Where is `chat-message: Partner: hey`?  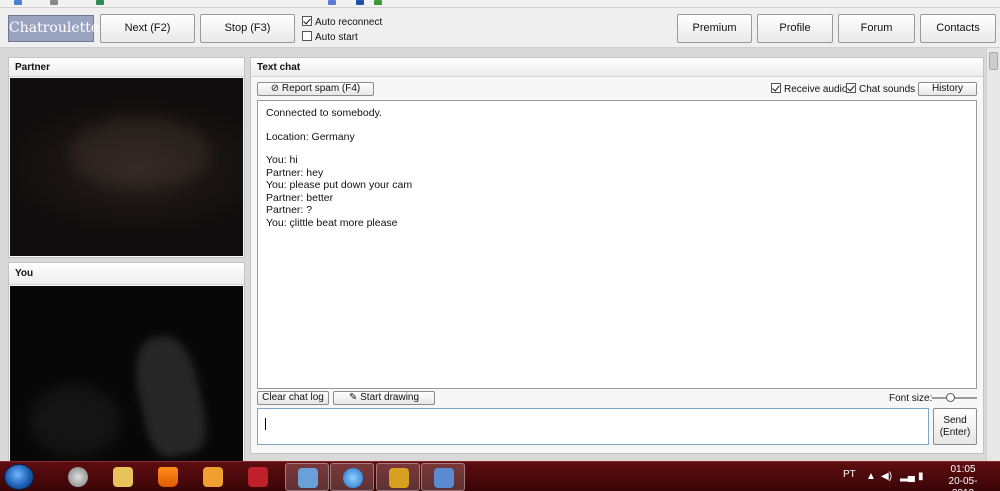
chat-message: Partner: hey is located at coordinates (295, 172).